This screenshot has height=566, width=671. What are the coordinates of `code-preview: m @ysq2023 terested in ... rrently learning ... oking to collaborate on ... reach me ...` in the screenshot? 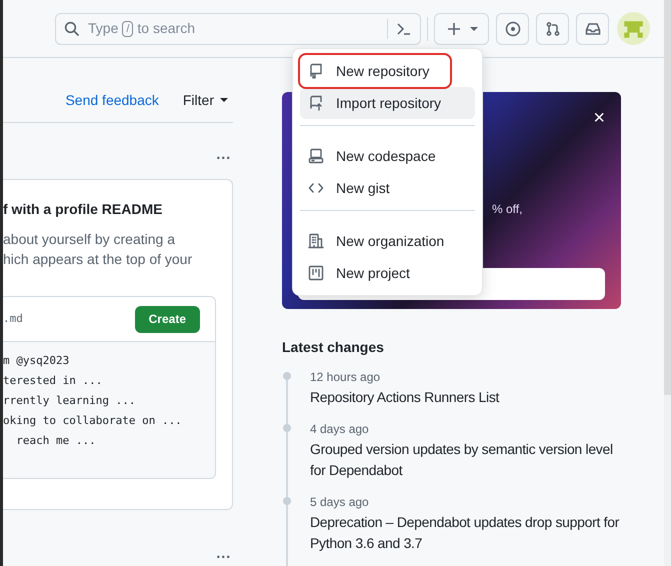 It's located at (109, 410).